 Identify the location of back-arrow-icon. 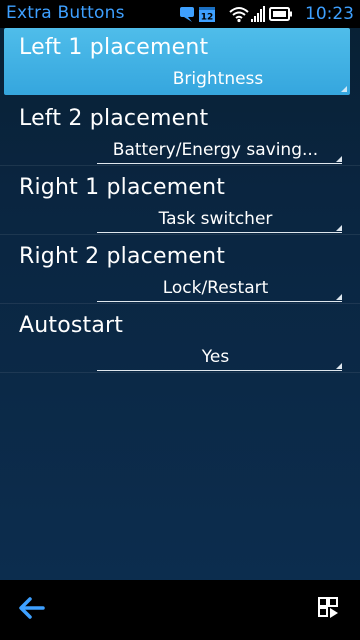
(32, 610).